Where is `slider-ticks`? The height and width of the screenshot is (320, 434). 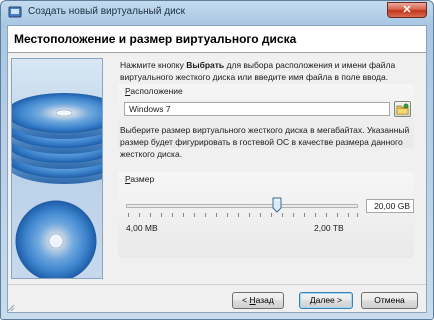
slider-ticks is located at coordinates (243, 215).